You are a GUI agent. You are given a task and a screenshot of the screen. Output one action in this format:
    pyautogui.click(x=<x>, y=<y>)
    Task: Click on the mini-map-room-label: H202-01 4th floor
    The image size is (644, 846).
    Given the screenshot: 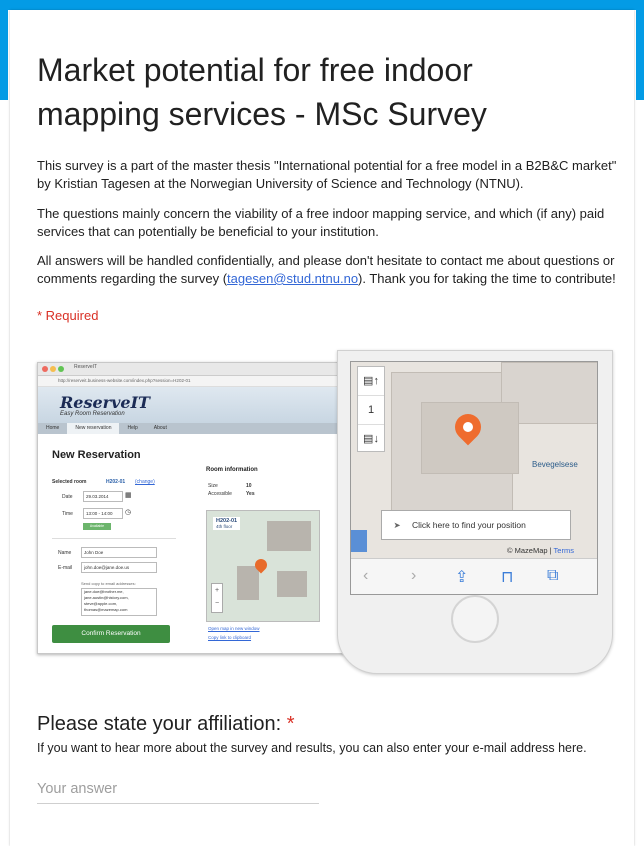 What is the action you would take?
    pyautogui.click(x=227, y=523)
    